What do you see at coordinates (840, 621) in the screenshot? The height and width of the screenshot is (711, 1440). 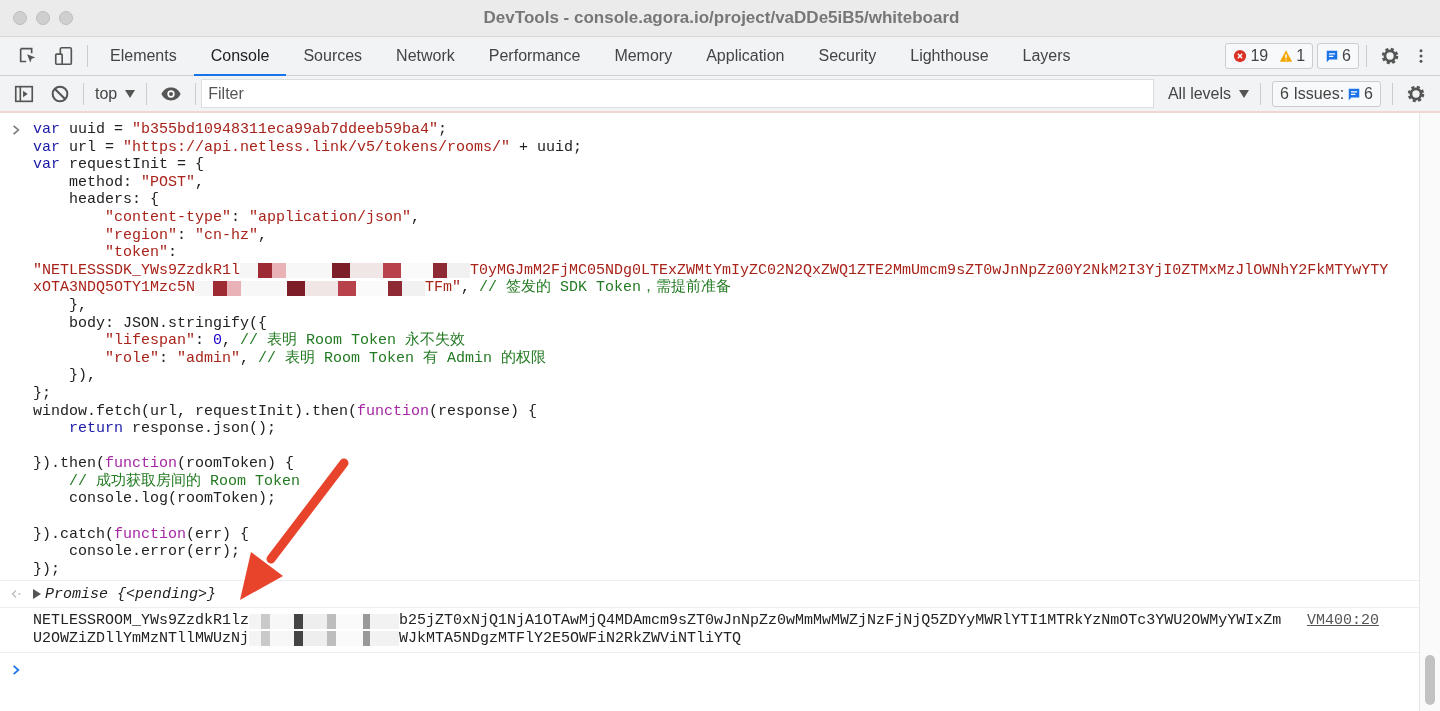 I see `log-text: b25jZT0xNjQ1NjA1OTAwMjQ4MDAmcm9sZT0wJnNpZz0wMmMwMWZjNzFjNjQ5ZDYyMWRlYTI1MTRkYzNmOTc3YWU2OWMyYWIxZm` at bounding box center [840, 621].